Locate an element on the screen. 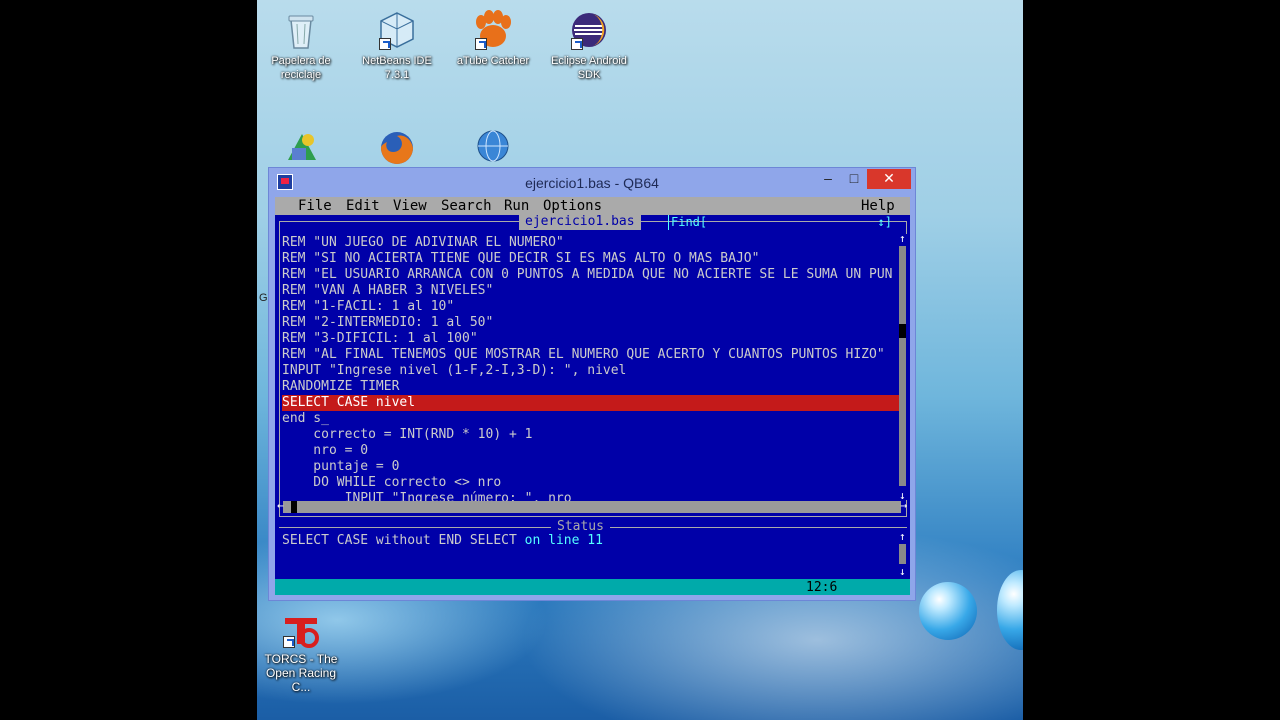 This screenshot has height=720, width=1280. scroll-up-arrow-icon: ↑ is located at coordinates (902, 238).